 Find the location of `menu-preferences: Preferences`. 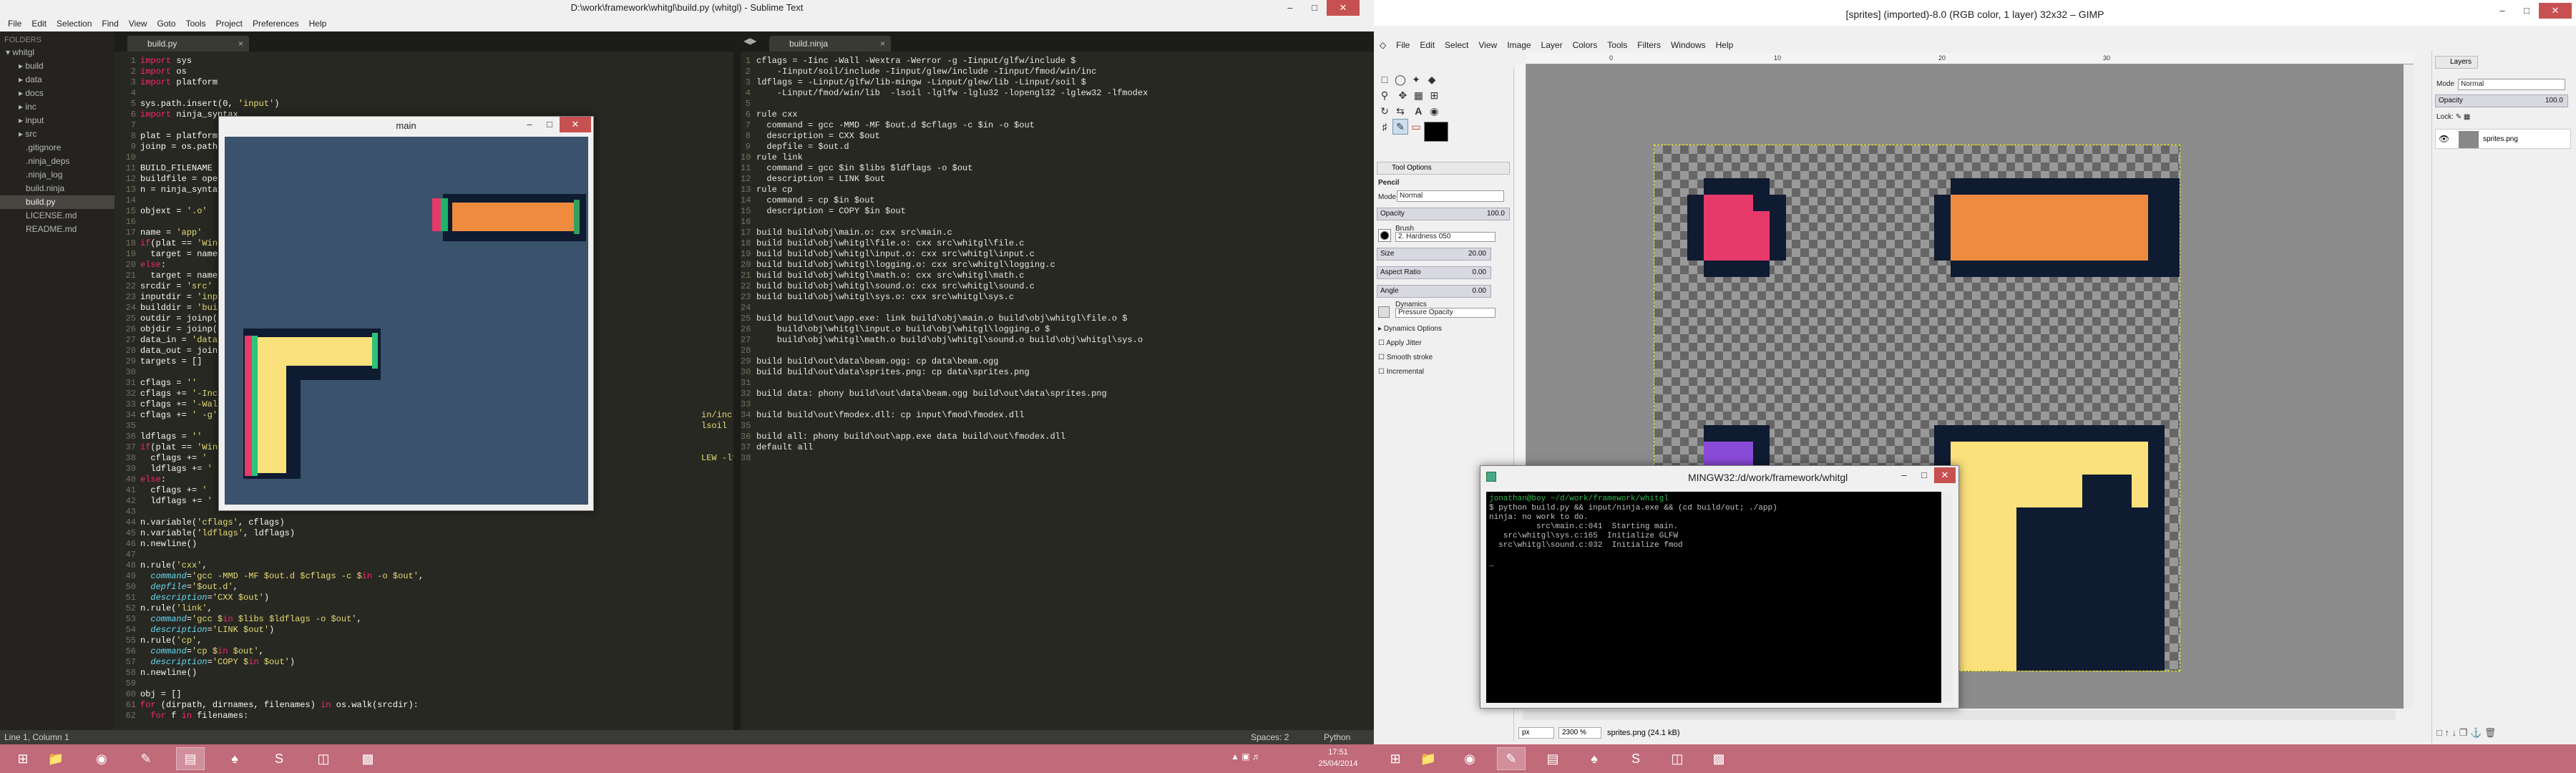

menu-preferences: Preferences is located at coordinates (276, 24).